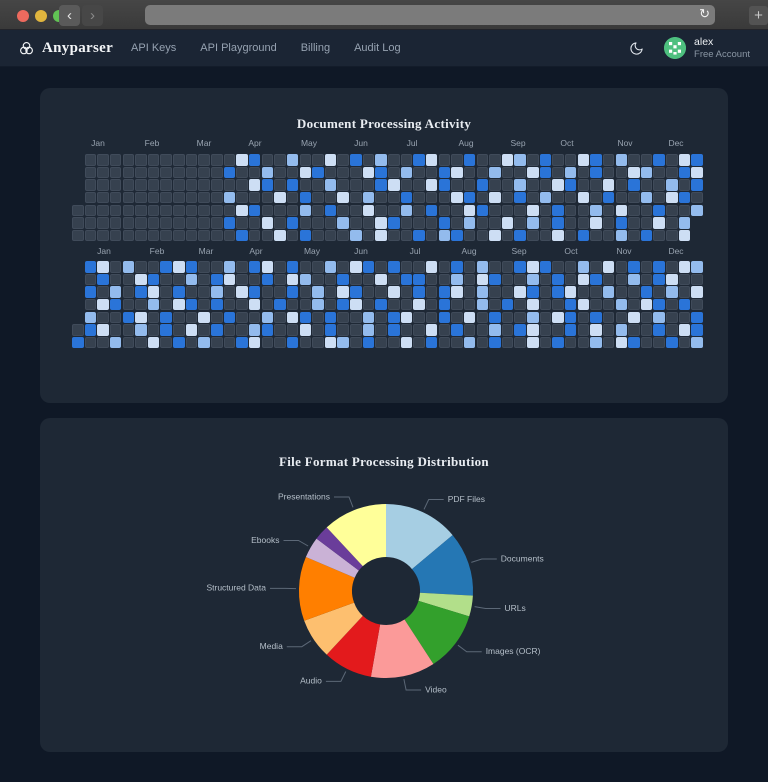 This screenshot has height=782, width=768. I want to click on minimize-window-button, so click(41, 16).